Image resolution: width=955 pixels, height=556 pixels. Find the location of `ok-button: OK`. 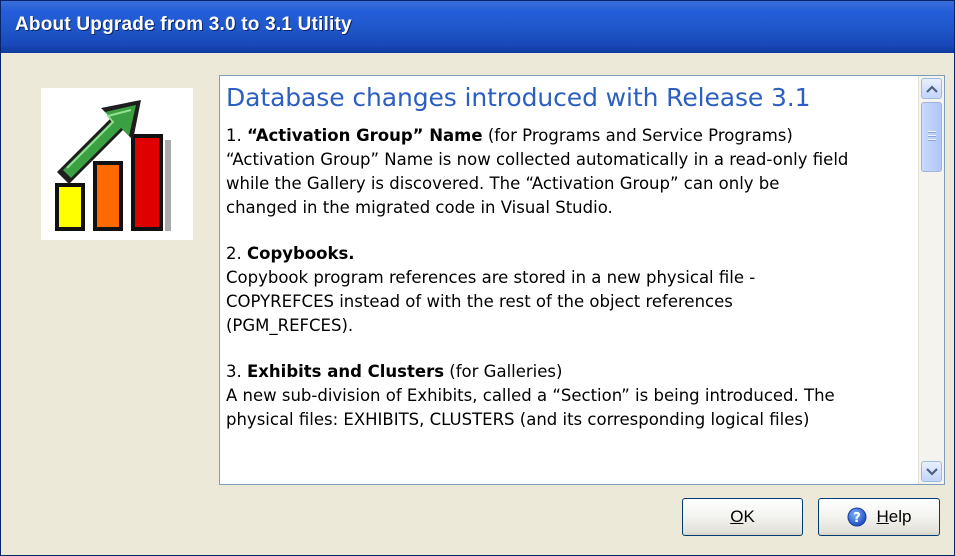

ok-button: OK is located at coordinates (742, 517).